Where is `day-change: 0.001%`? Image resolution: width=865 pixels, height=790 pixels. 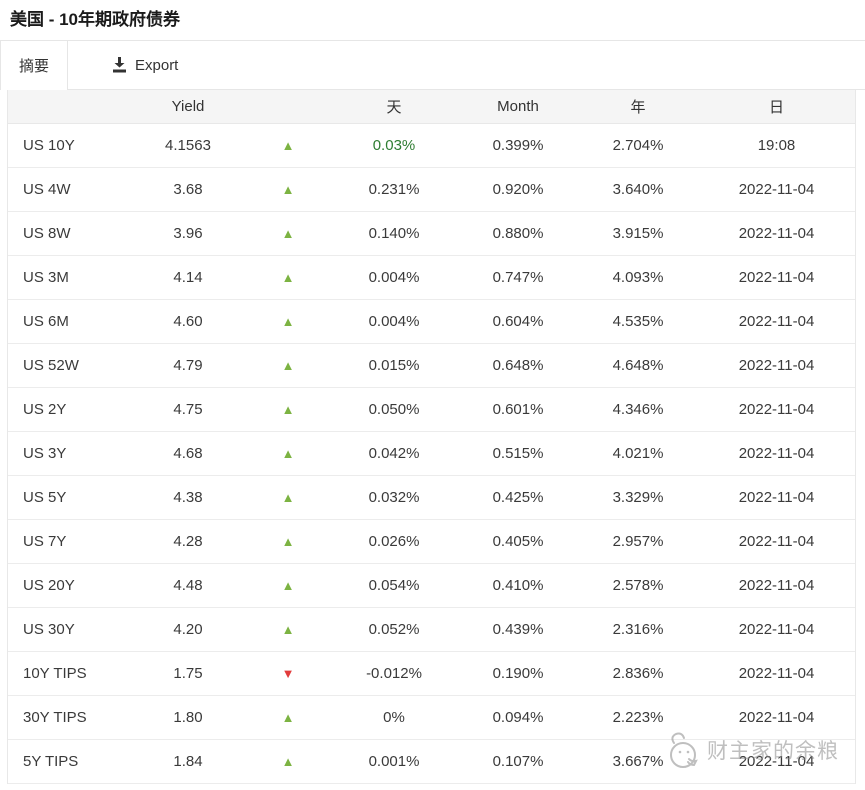
day-change: 0.001% is located at coordinates (394, 761).